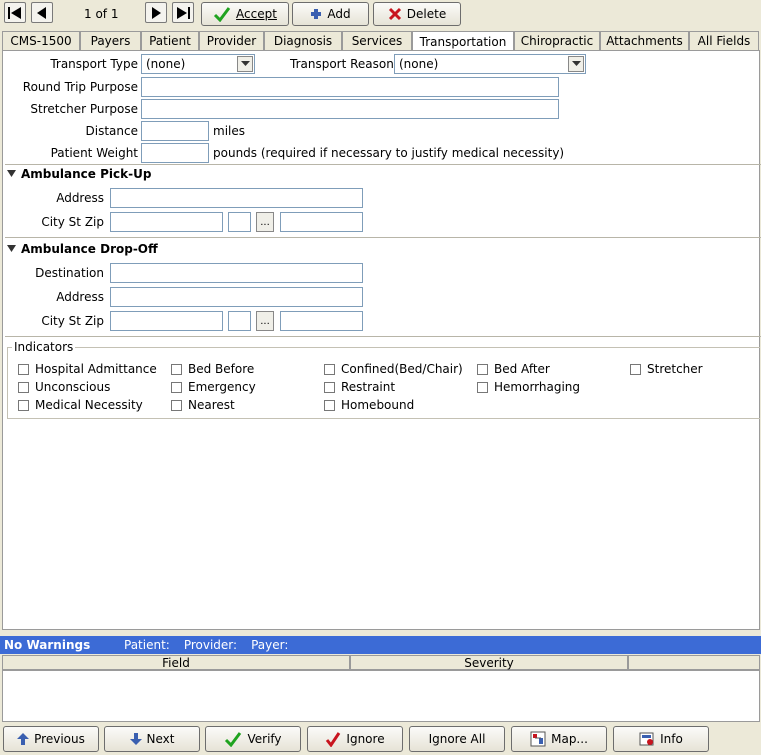  I want to click on ignore-all-button: Ignore All, so click(457, 739).